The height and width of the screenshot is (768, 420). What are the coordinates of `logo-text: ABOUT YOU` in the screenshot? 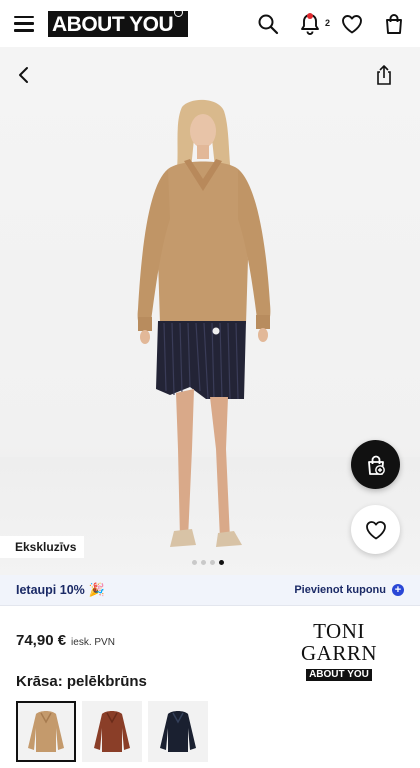 It's located at (113, 24).